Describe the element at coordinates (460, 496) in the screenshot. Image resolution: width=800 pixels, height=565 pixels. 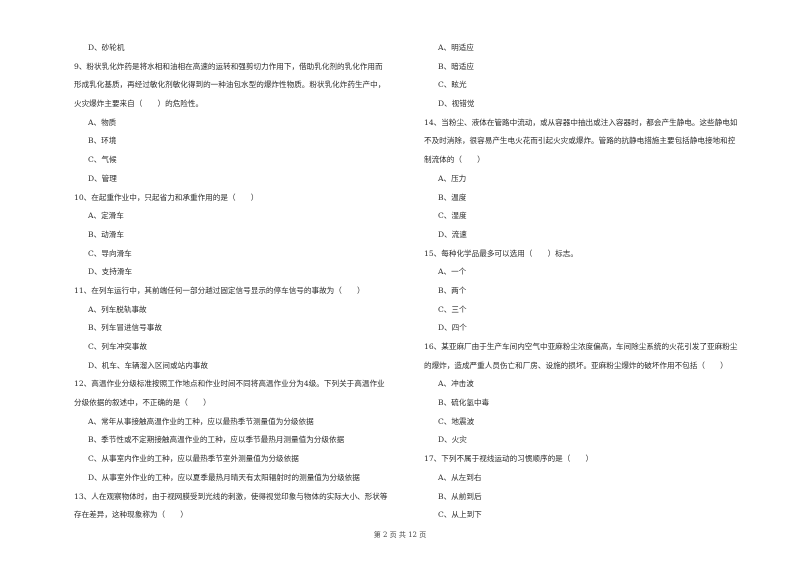
I see `answer-option: B、从前到后` at that location.